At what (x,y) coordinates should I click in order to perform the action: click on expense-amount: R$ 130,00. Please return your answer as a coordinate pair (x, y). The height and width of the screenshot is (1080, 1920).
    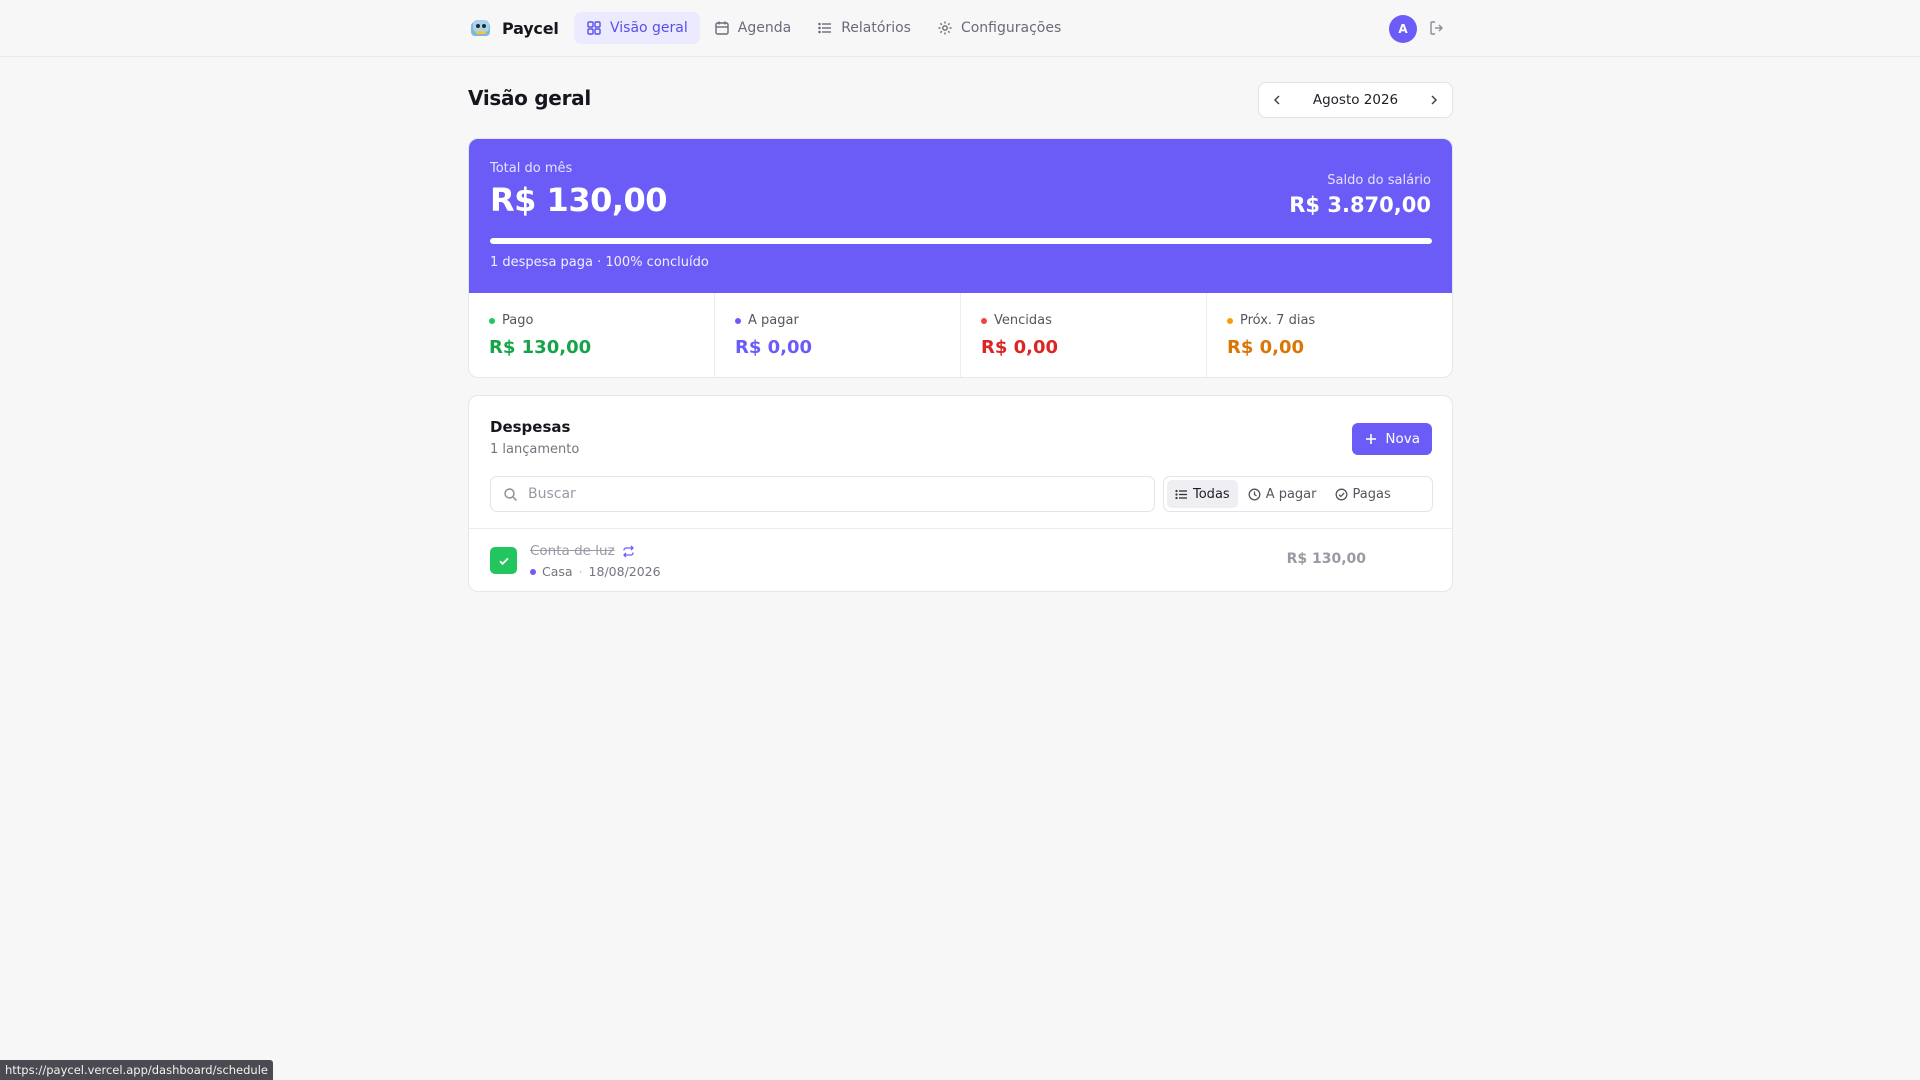
    Looking at the image, I should click on (1326, 559).